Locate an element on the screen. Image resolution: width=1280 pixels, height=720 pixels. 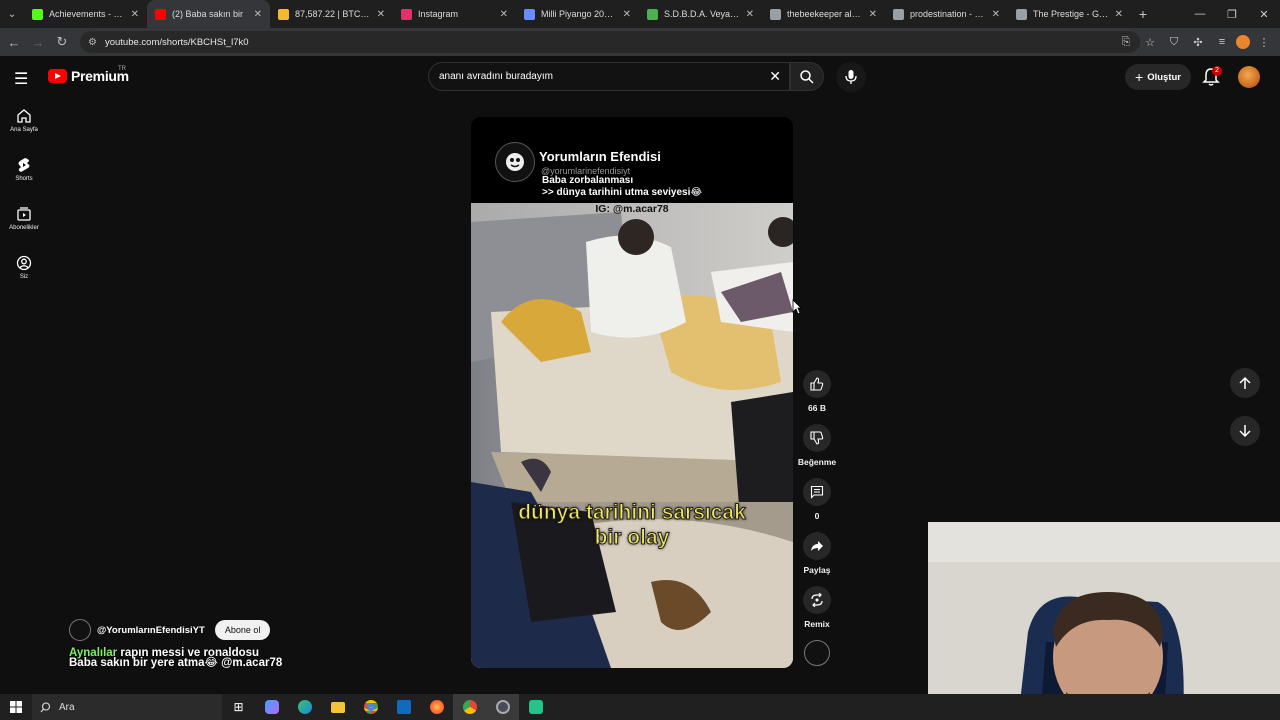
browser-tab: Milli Piyango 2026 Yı ✕ is located at coordinates (577, 14).